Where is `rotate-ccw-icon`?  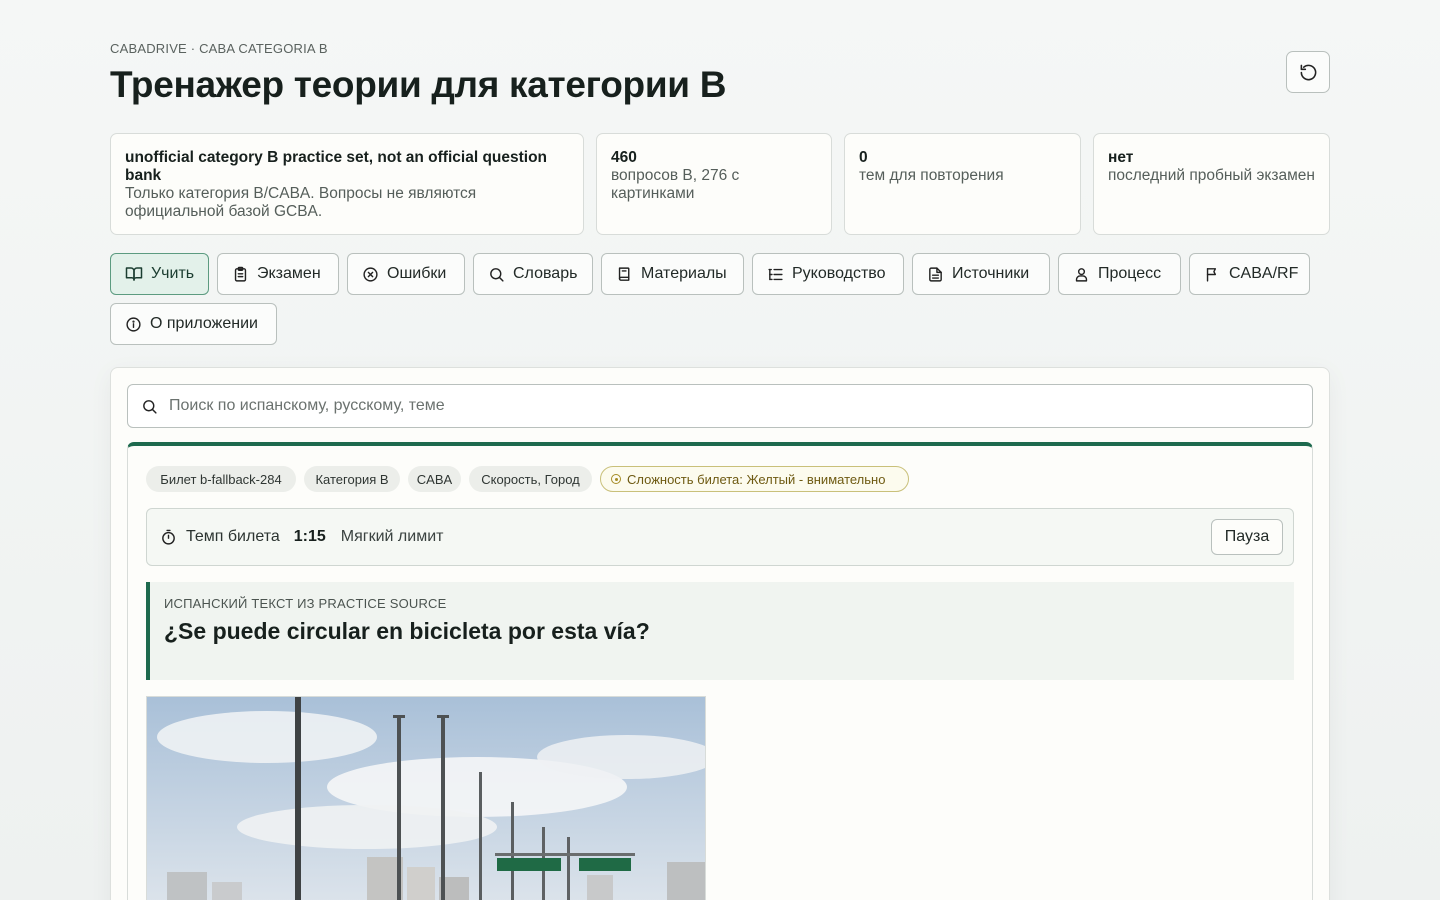 rotate-ccw-icon is located at coordinates (1308, 72).